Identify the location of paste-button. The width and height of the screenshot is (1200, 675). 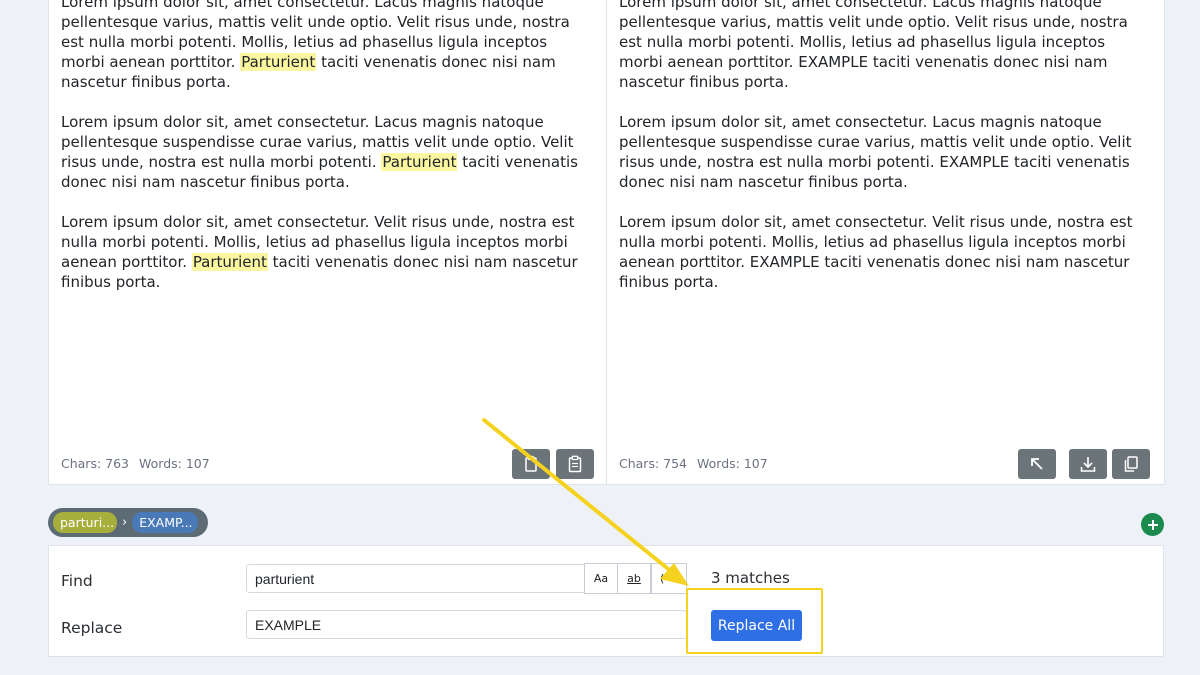
(531, 464).